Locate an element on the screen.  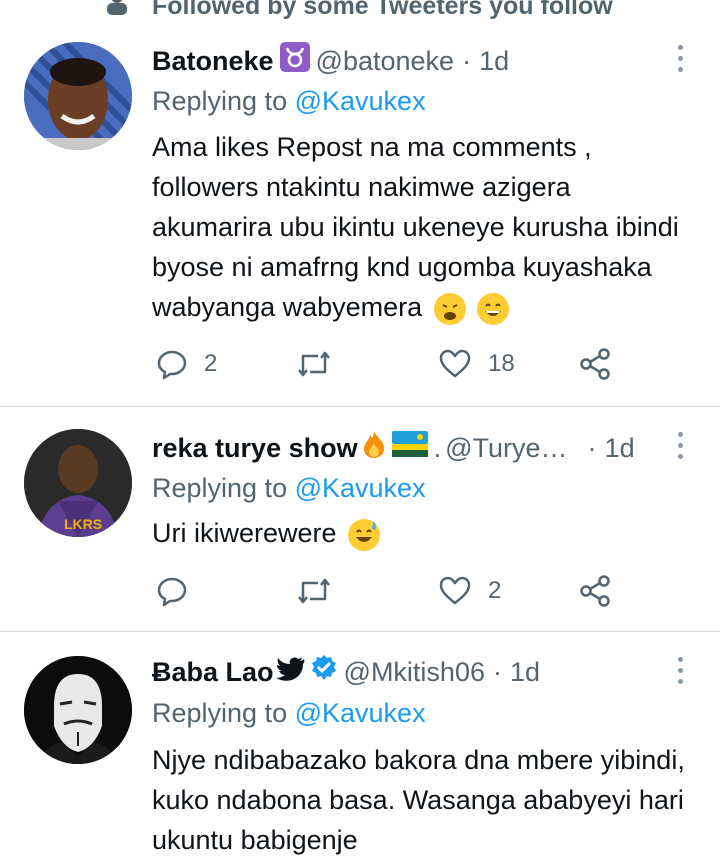
sweat-smile-emoji is located at coordinates (364, 534).